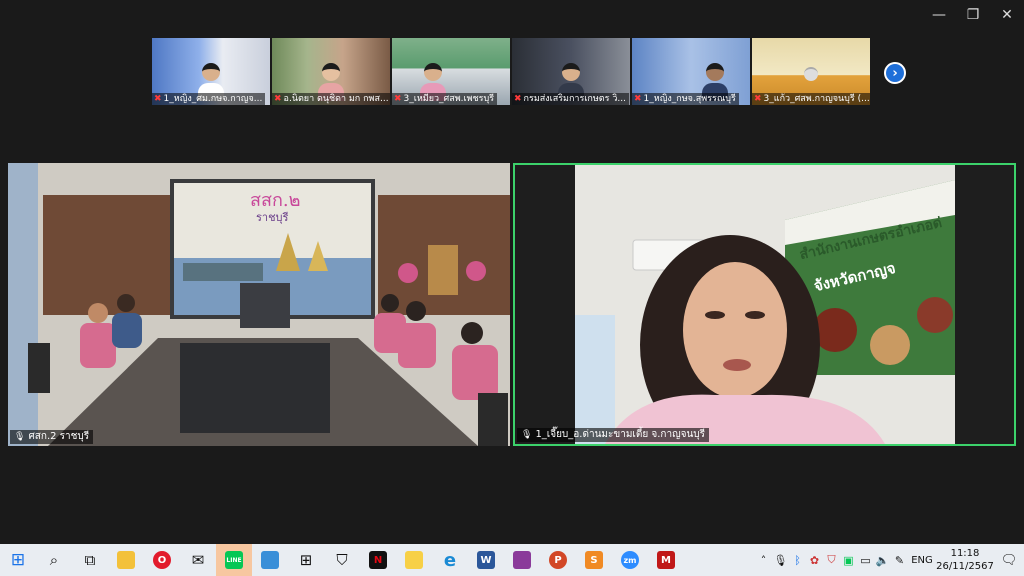 This screenshot has height=576, width=1024. What do you see at coordinates (691, 71) in the screenshot?
I see `participant-thumbnail: ✖ 1_หญิง_กษจ.สุพรรณบุรี` at bounding box center [691, 71].